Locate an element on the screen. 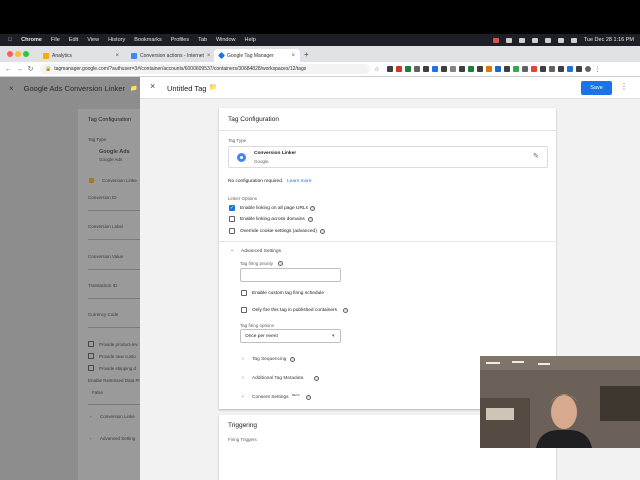 Image resolution: width=640 pixels, height=480 pixels. chevron-down-icon: ⌄ is located at coordinates (232, 250).